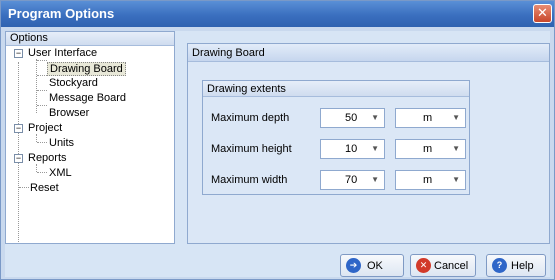 This screenshot has height=280, width=555. What do you see at coordinates (352, 180) in the screenshot?
I see `max-width-value-select: 70 ▼` at bounding box center [352, 180].